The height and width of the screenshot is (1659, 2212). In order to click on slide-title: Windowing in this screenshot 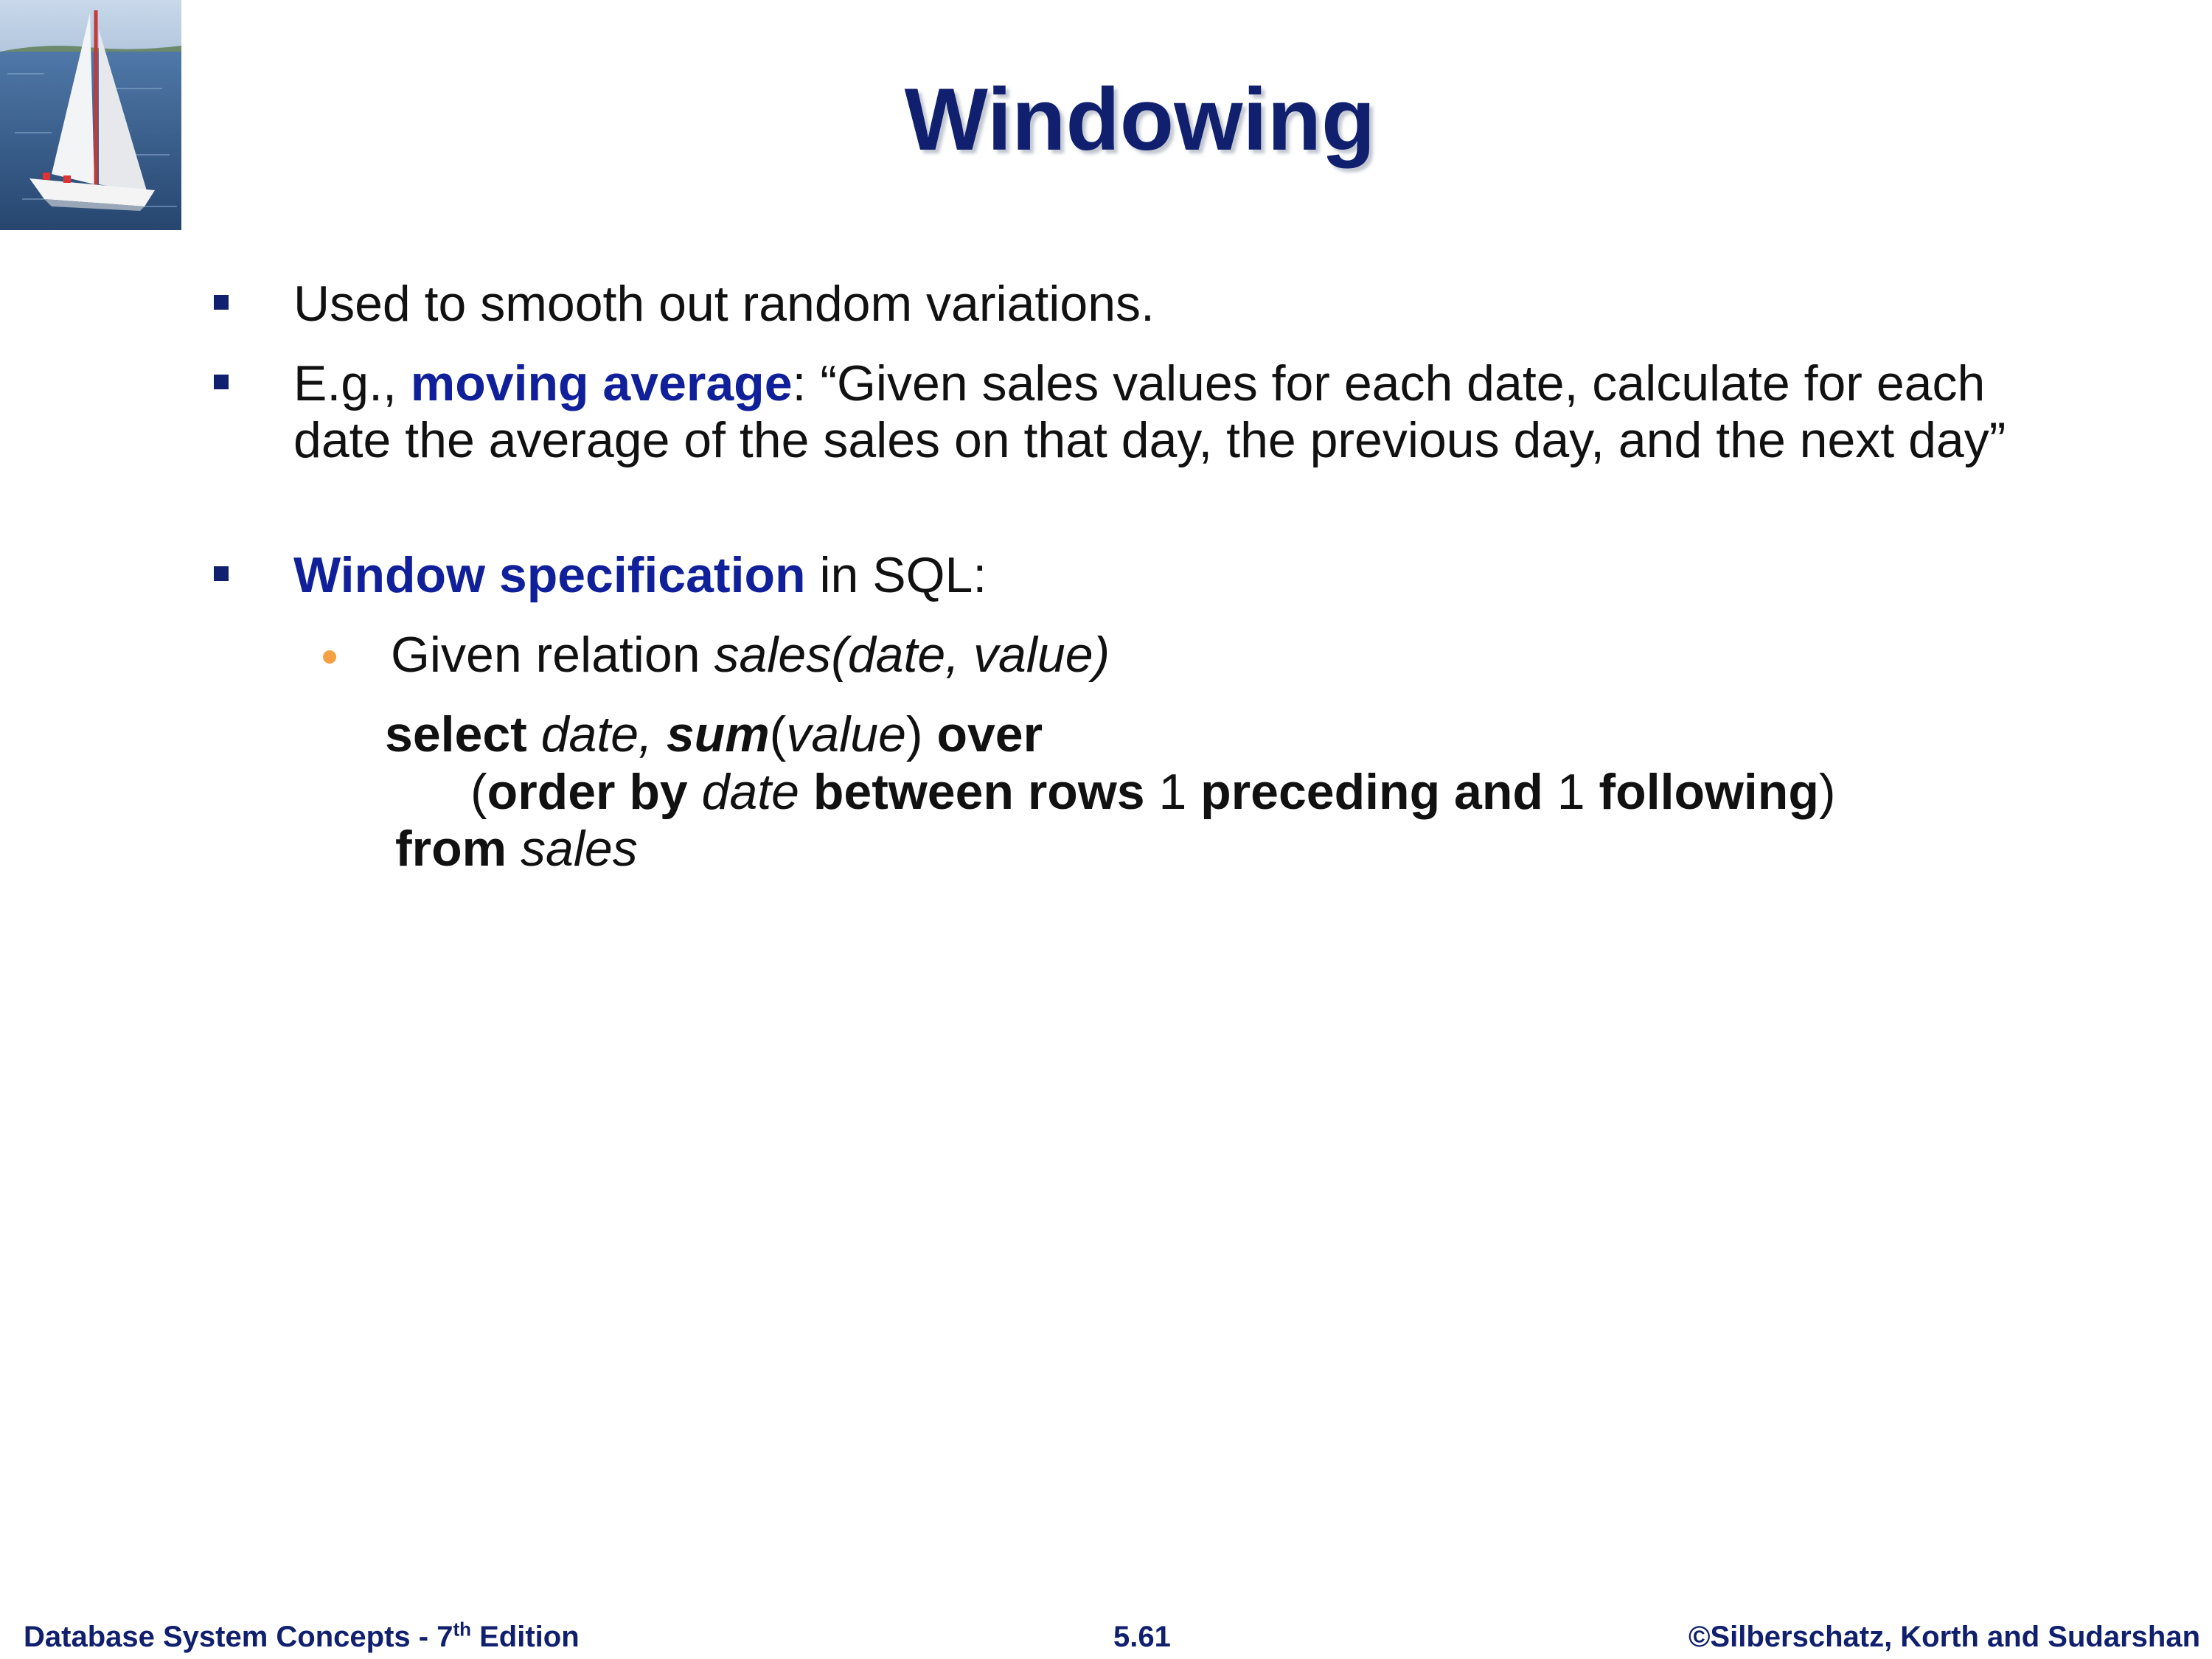, I will do `click(1140, 119)`.